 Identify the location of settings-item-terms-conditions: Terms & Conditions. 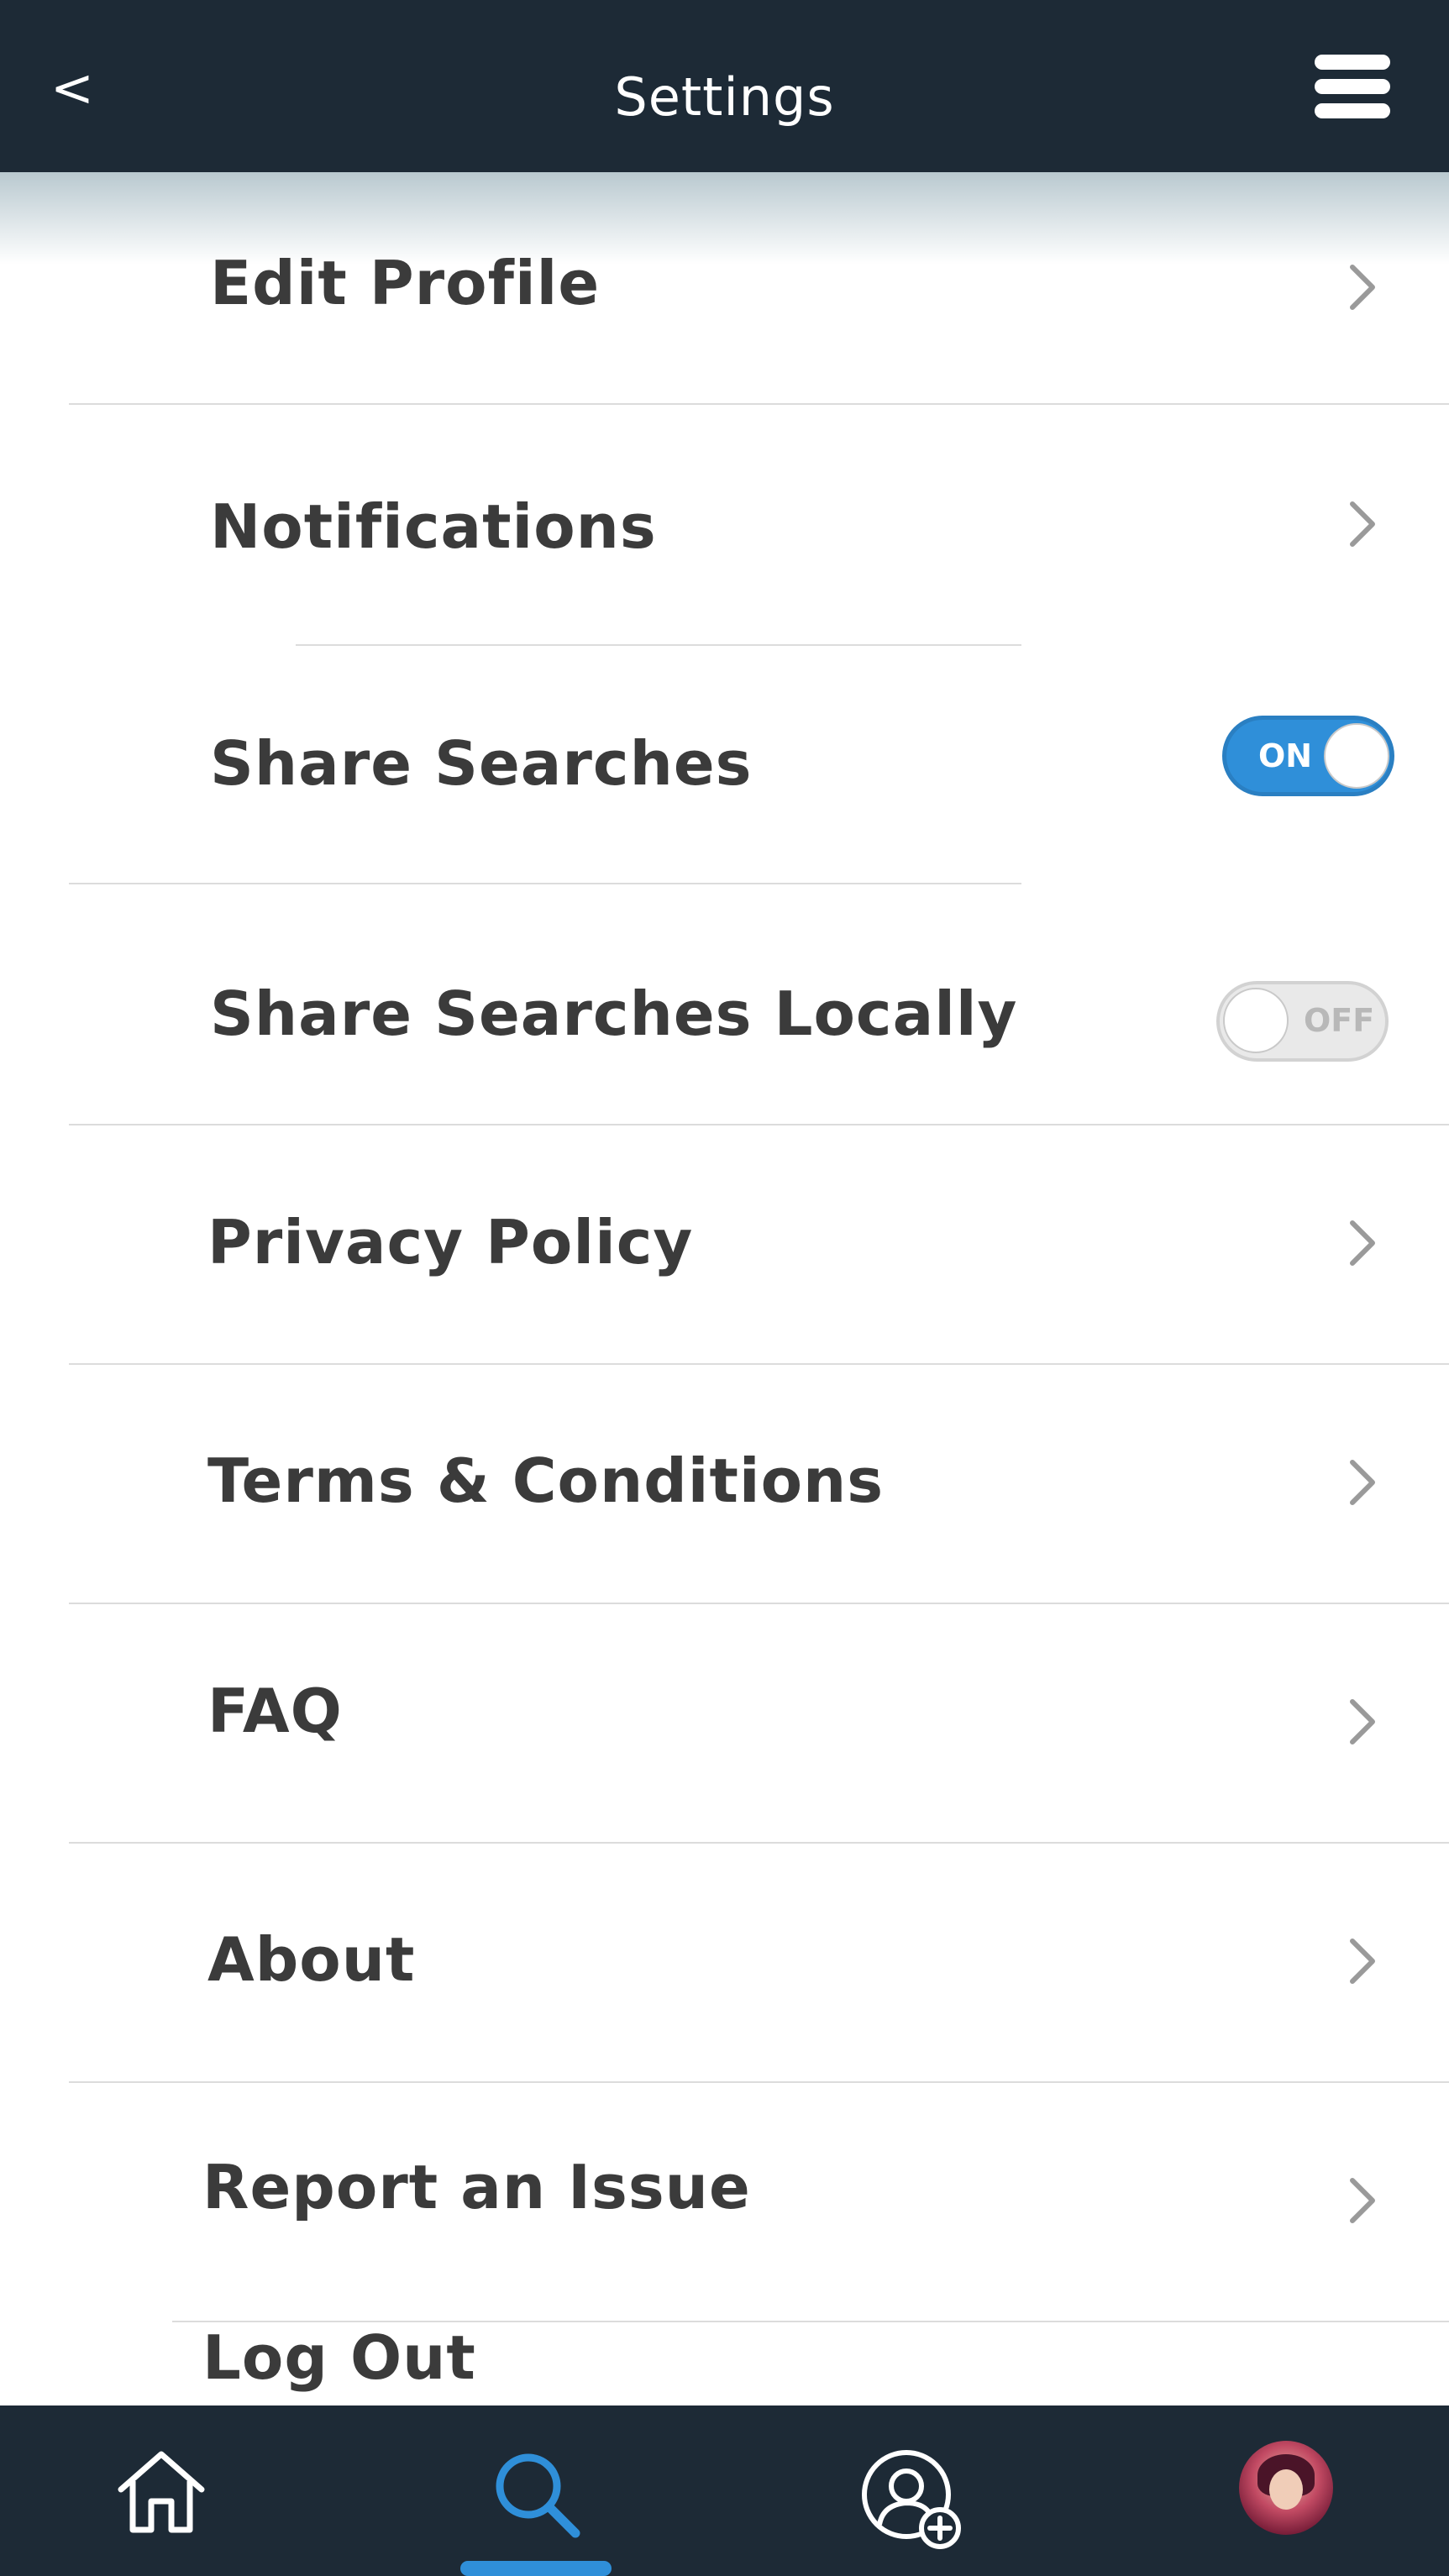
(724, 1484).